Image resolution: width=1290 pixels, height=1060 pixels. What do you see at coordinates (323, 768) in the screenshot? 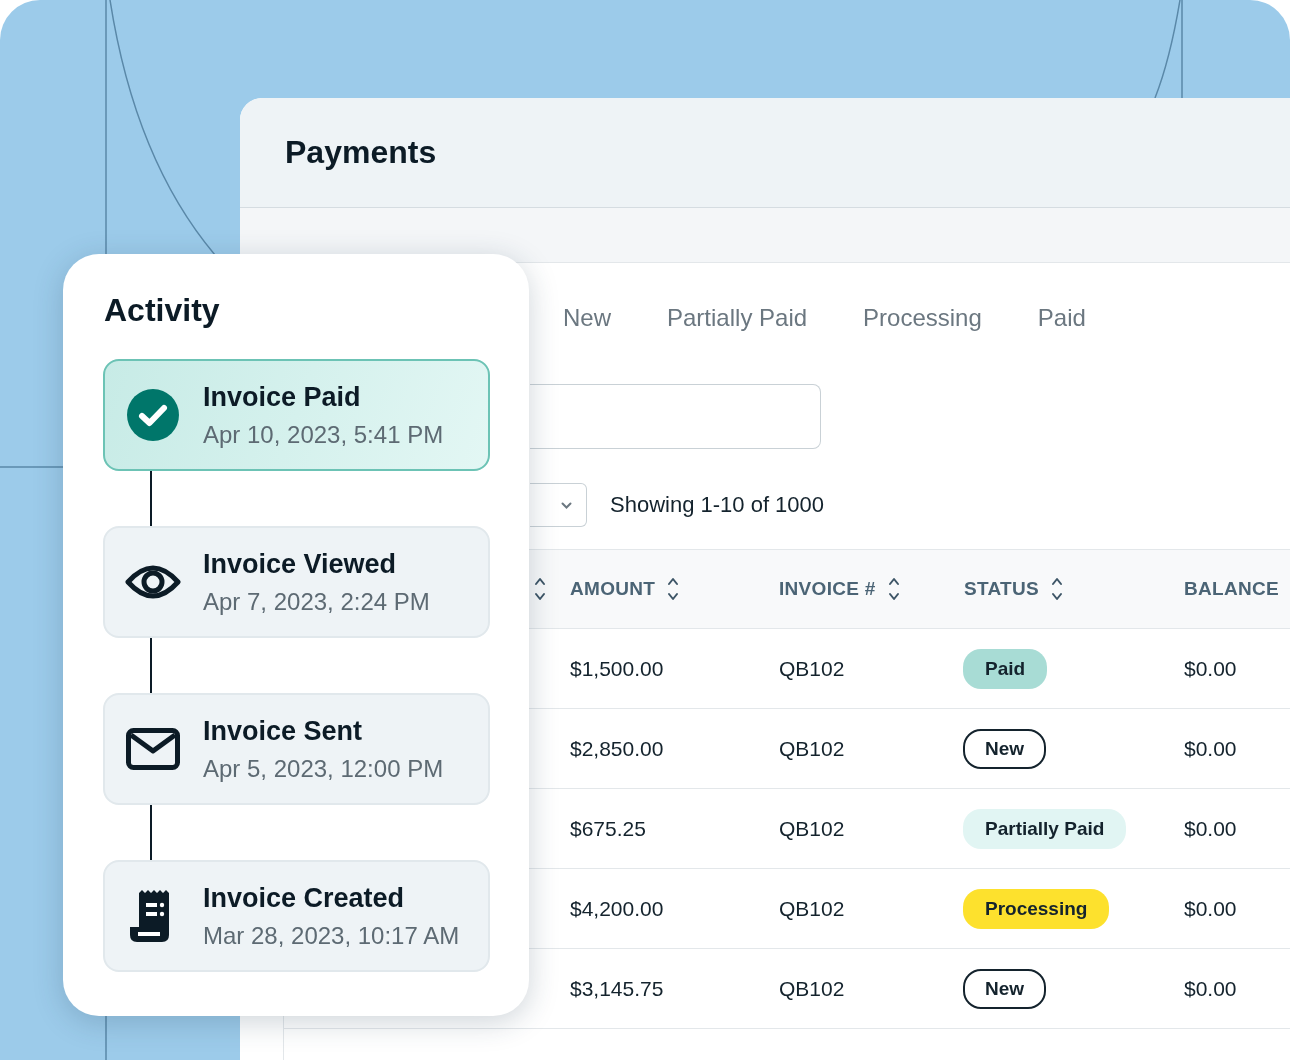
I see `activity-time: Apr 5, 2023, 12:00 PM` at bounding box center [323, 768].